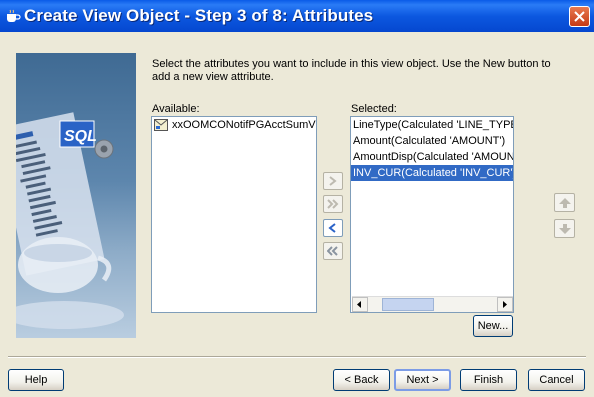 The width and height of the screenshot is (594, 397). Describe the element at coordinates (422, 380) in the screenshot. I see `next-button: Next >` at that location.